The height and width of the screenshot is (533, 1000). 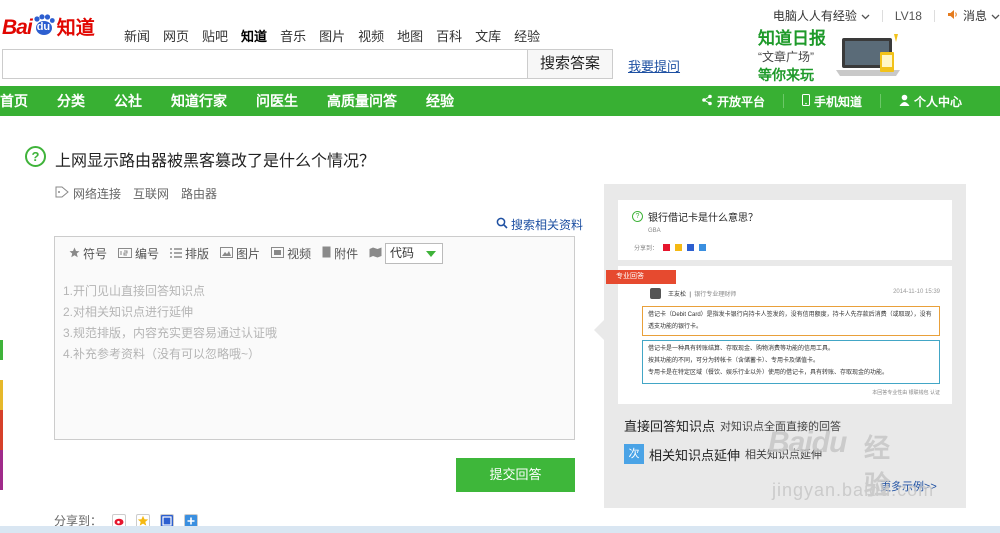 I want to click on dropdown-triangle-icon, so click(x=431, y=254).